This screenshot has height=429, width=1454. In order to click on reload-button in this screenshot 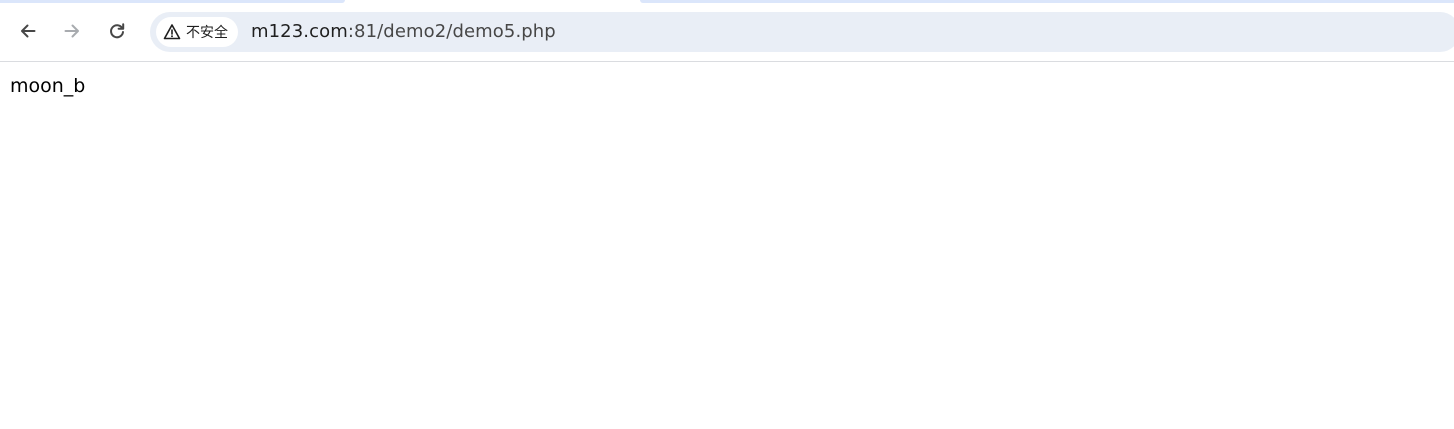, I will do `click(117, 31)`.